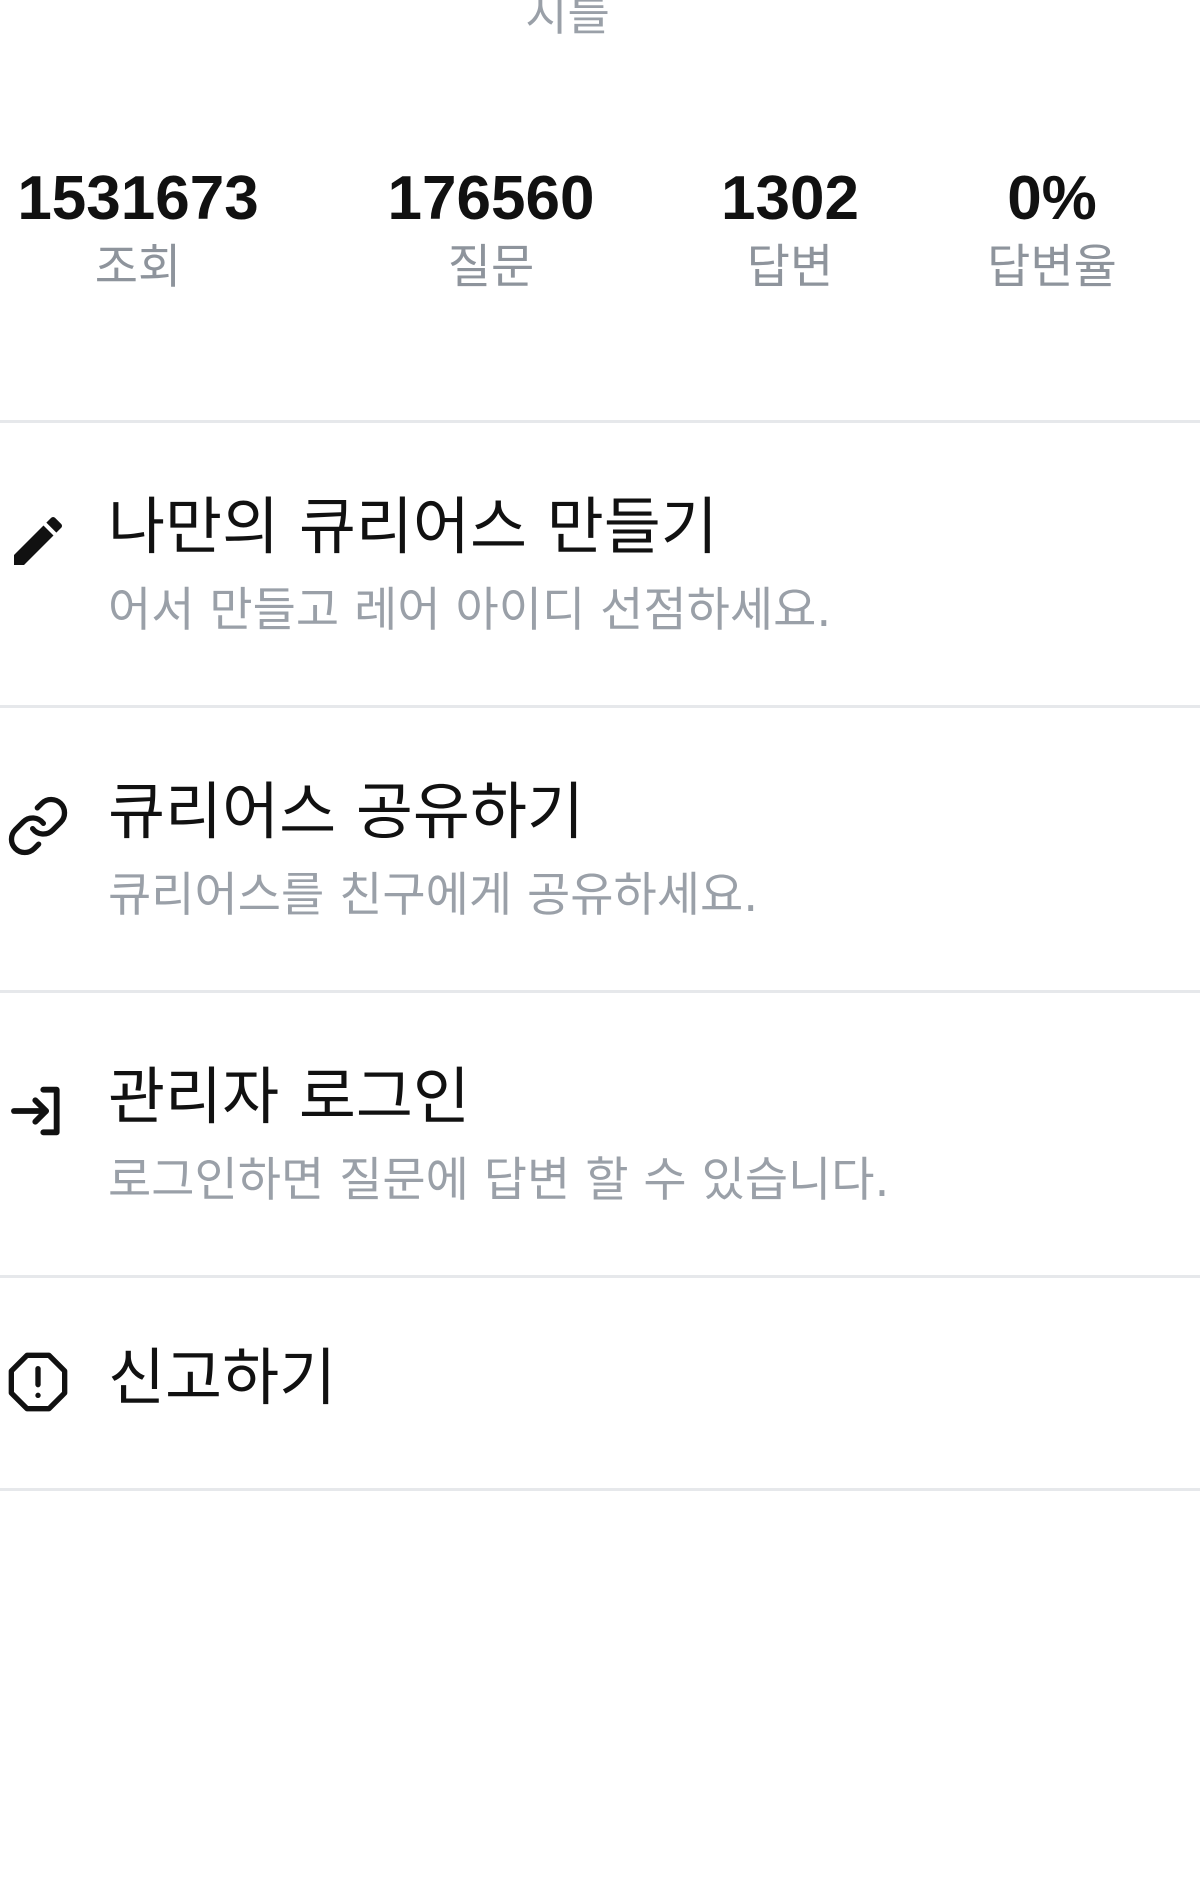 The width and height of the screenshot is (1200, 1899). I want to click on menu-item-share: 큐리어스 공유하기 큐리어스를 친구에게 공유하세요., so click(600, 849).